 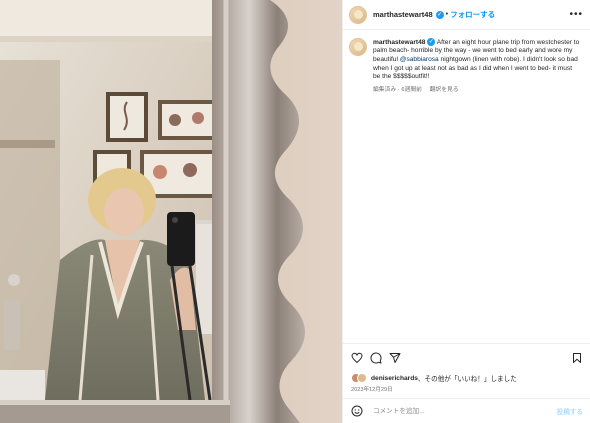 I want to click on heart-icon, so click(x=357, y=358).